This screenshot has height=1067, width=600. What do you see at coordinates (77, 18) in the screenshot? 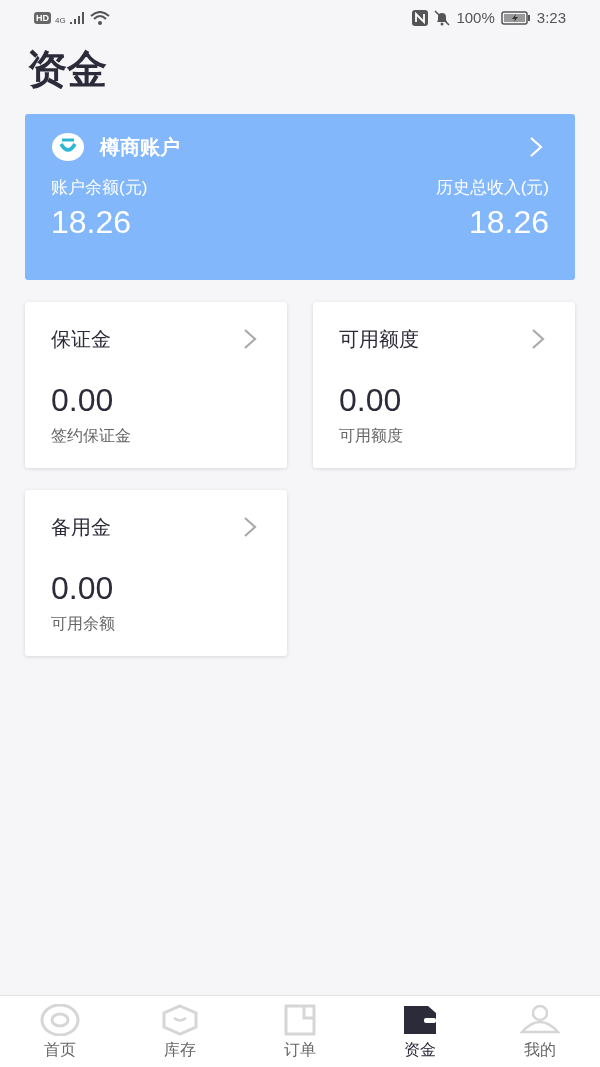
I see `signal-icon` at bounding box center [77, 18].